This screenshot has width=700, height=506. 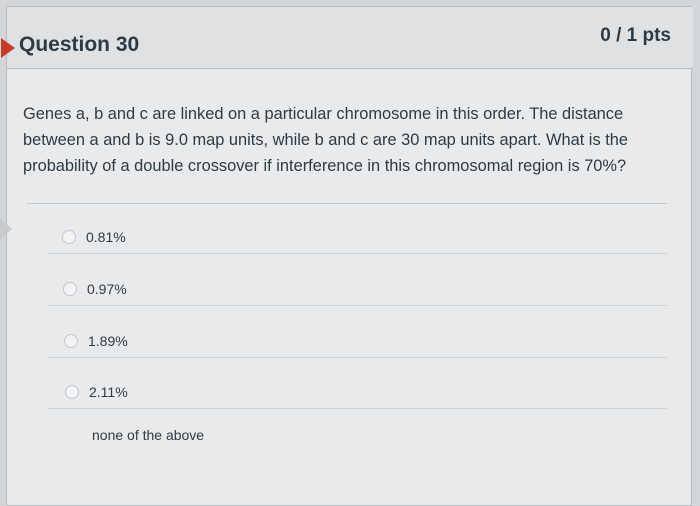 I want to click on answer-option: 2.11%, so click(x=96, y=392).